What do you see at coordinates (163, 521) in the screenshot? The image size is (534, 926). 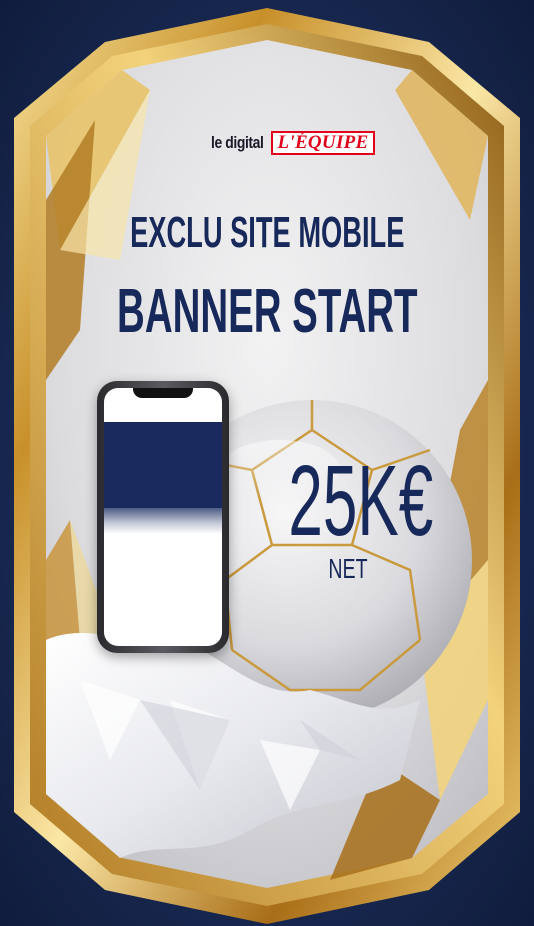 I see `phone-banner-fade` at bounding box center [163, 521].